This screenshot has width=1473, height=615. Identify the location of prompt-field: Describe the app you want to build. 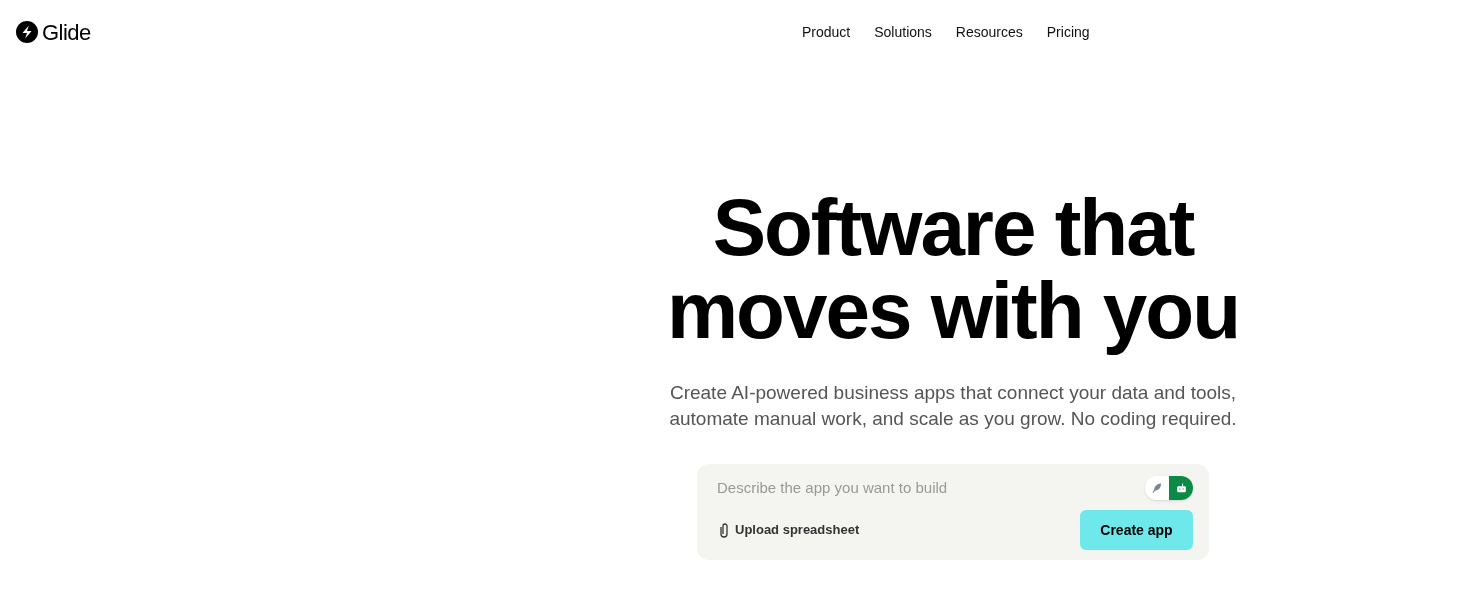
(929, 488).